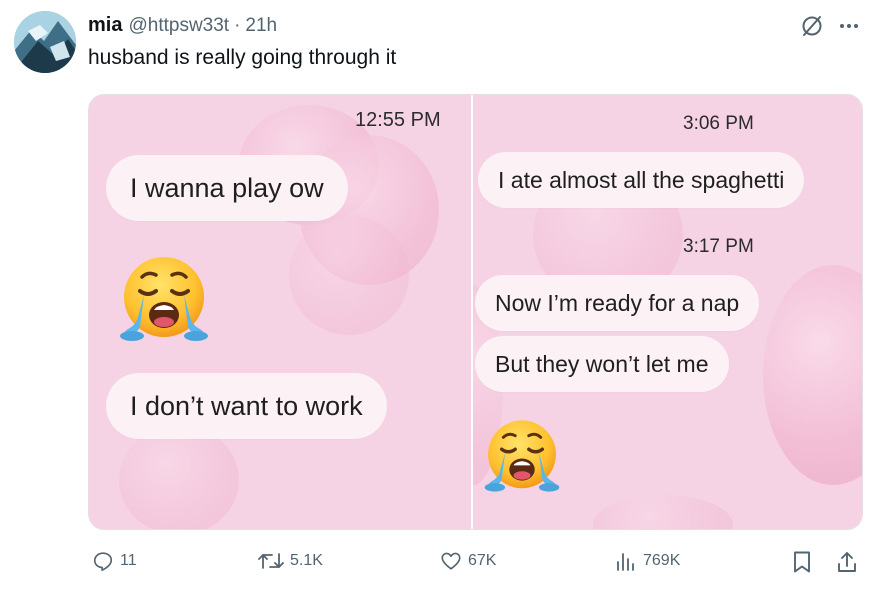  I want to click on repost-count: 5.1K, so click(306, 560).